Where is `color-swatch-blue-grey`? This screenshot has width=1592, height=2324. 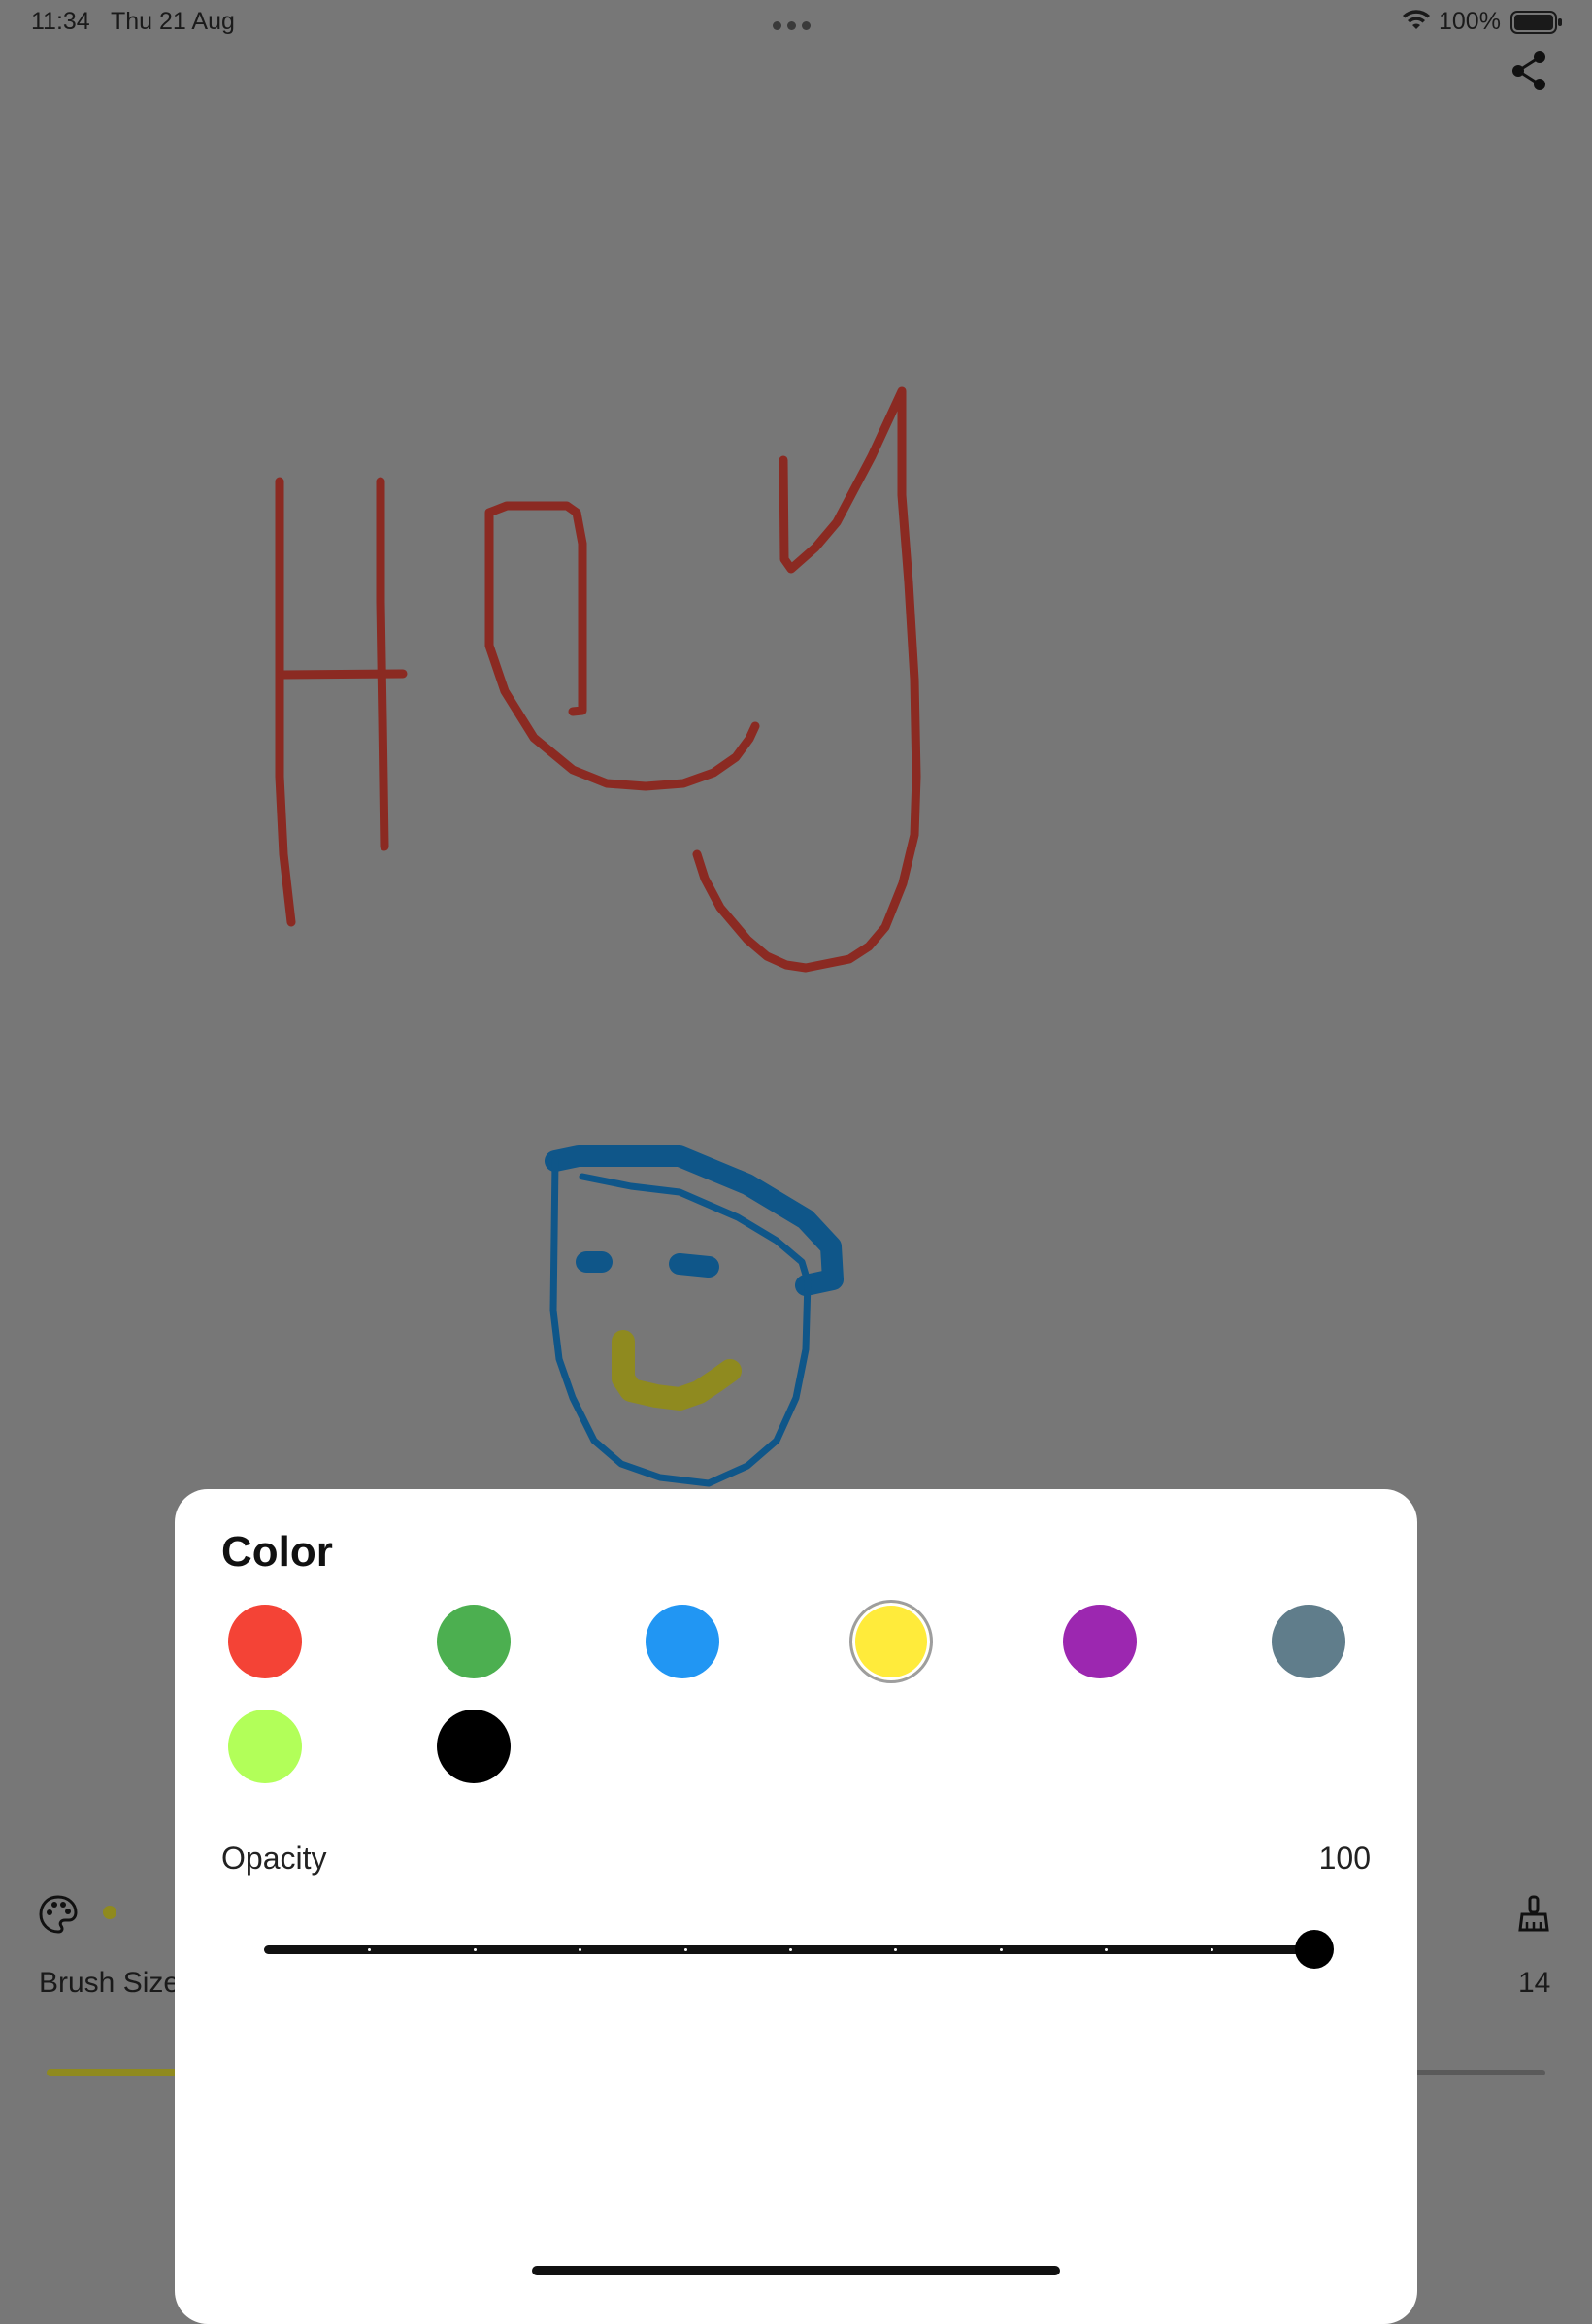
color-swatch-blue-grey is located at coordinates (1308, 1641).